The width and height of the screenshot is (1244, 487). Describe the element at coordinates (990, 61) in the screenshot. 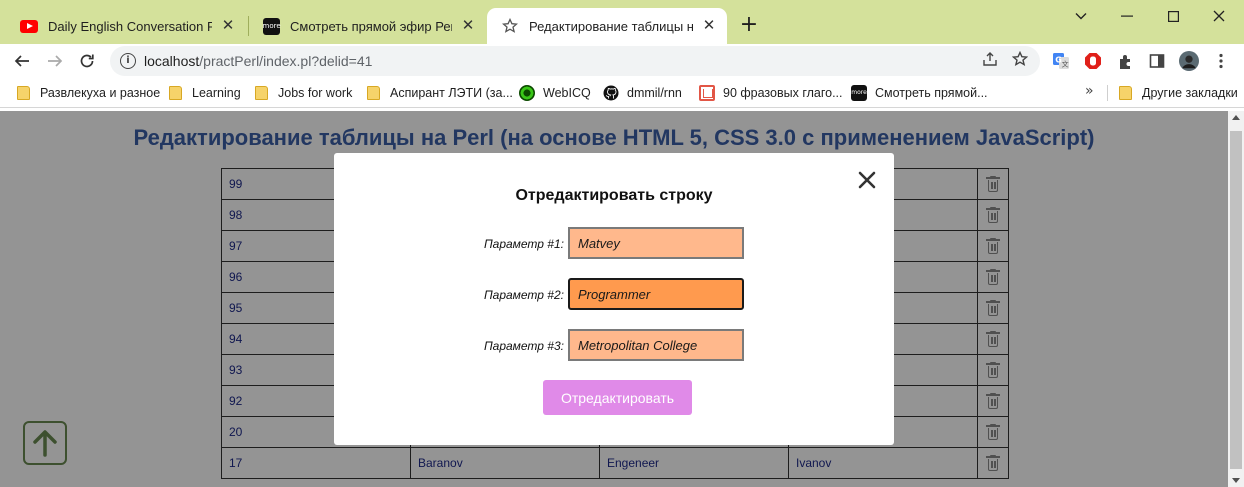

I see `share-icon` at that location.